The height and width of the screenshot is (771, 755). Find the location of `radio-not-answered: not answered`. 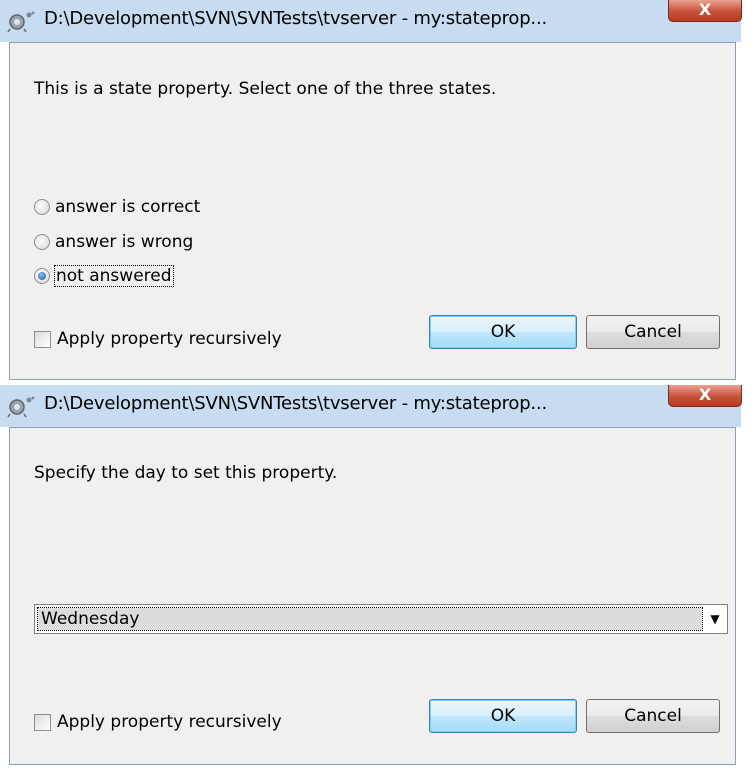

radio-not-answered: not answered is located at coordinates (104, 276).